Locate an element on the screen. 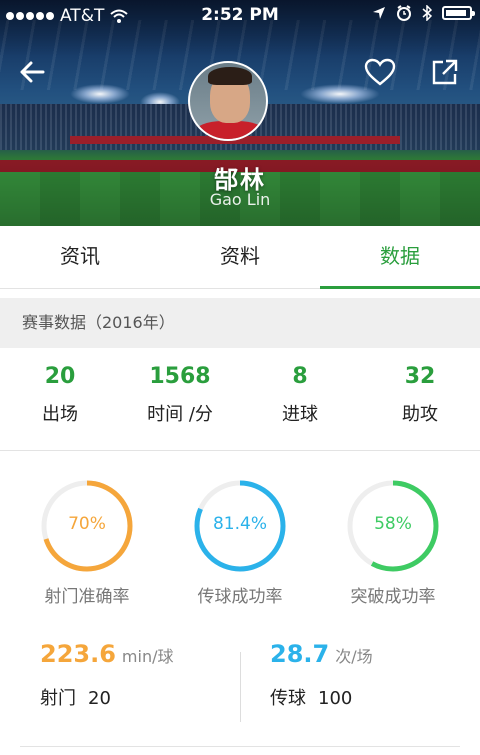 This screenshot has width=480, height=755. ring-pass-success: 81.4% 传球成功率 is located at coordinates (240, 538).